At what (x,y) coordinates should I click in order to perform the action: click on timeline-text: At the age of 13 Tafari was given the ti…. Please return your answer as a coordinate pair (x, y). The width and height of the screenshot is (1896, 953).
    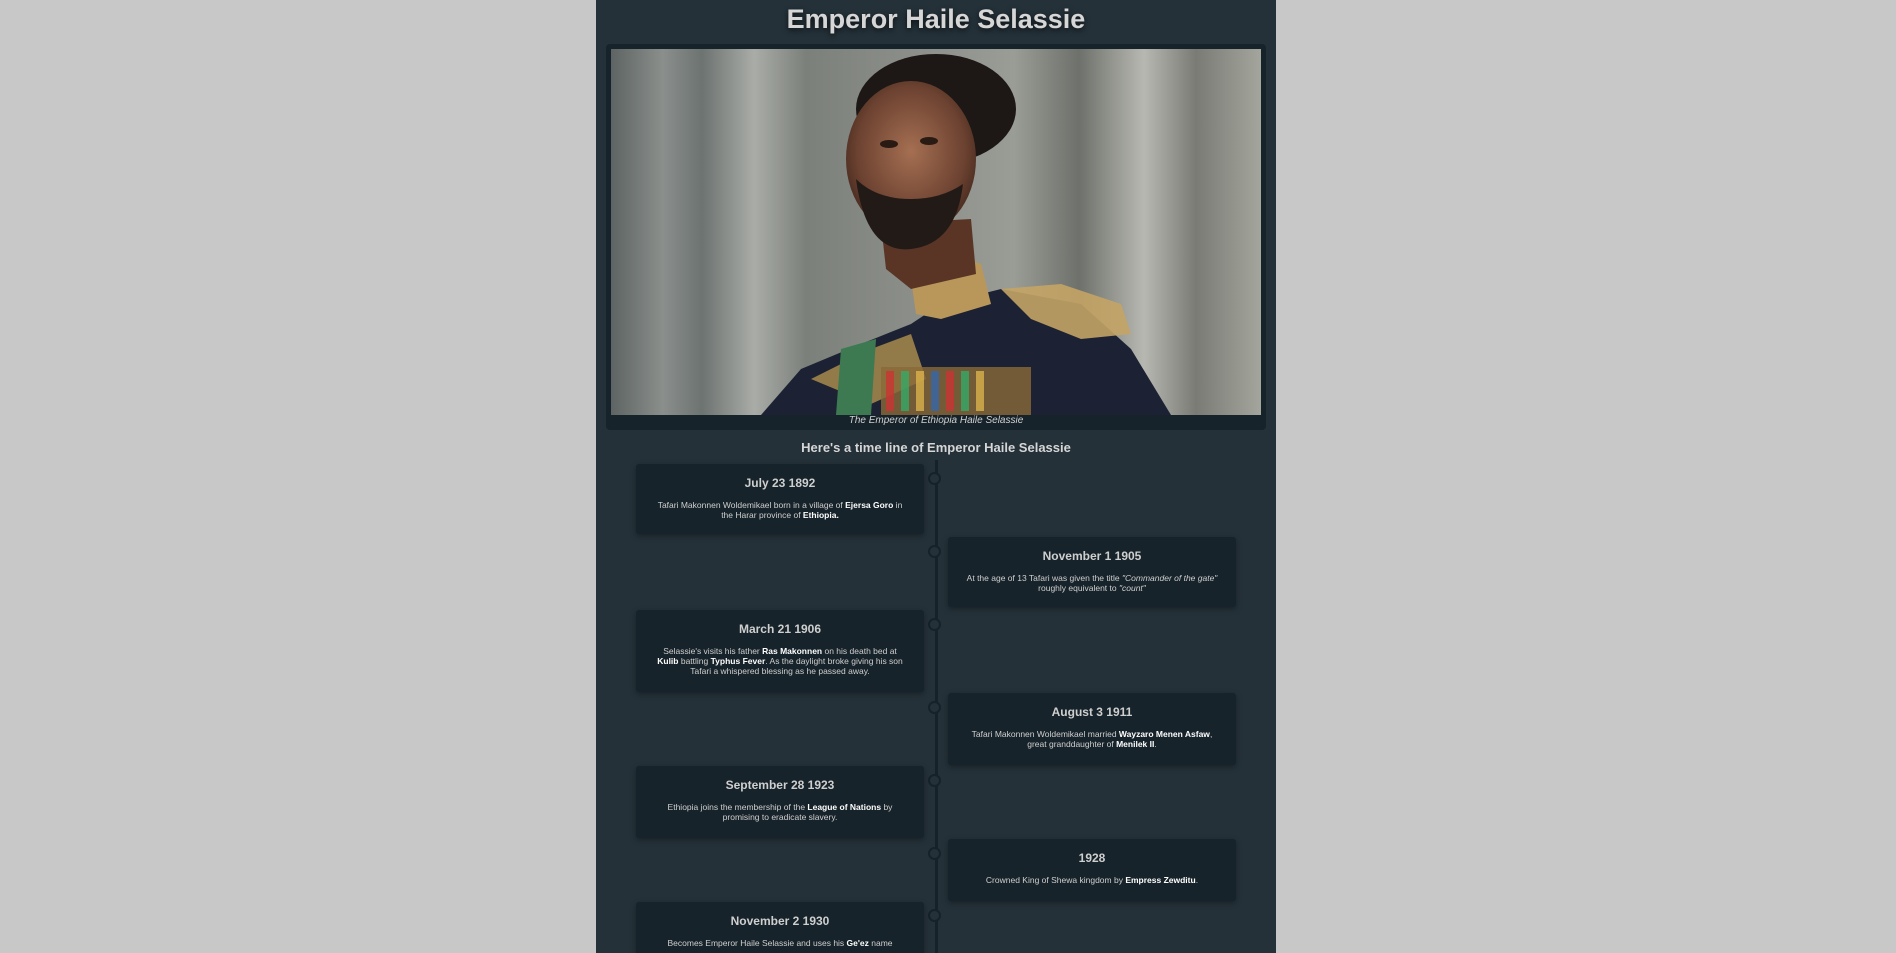
    Looking at the image, I should click on (1092, 583).